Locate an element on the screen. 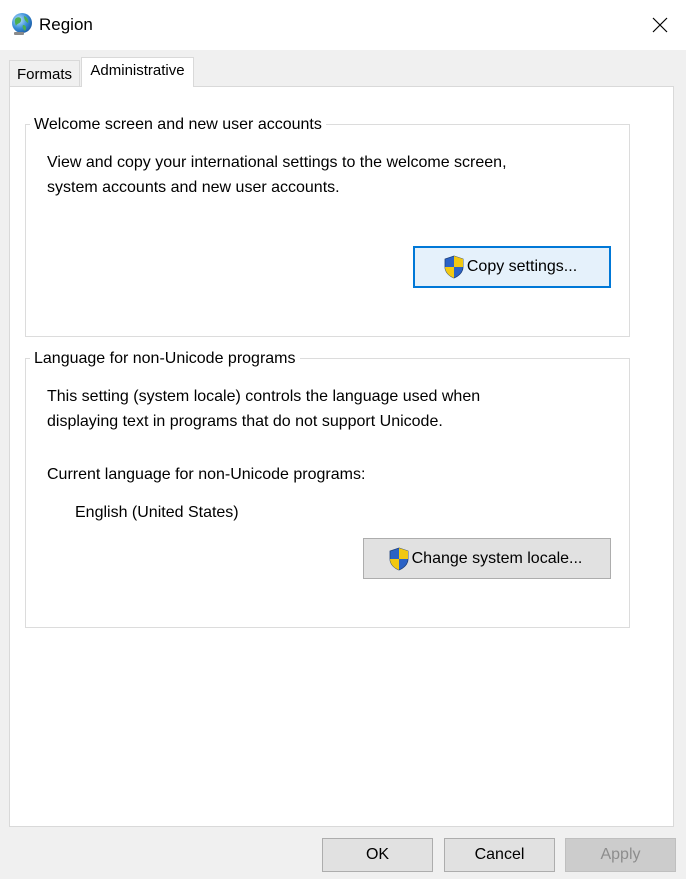  tab-administrative: Administrative is located at coordinates (137, 72).